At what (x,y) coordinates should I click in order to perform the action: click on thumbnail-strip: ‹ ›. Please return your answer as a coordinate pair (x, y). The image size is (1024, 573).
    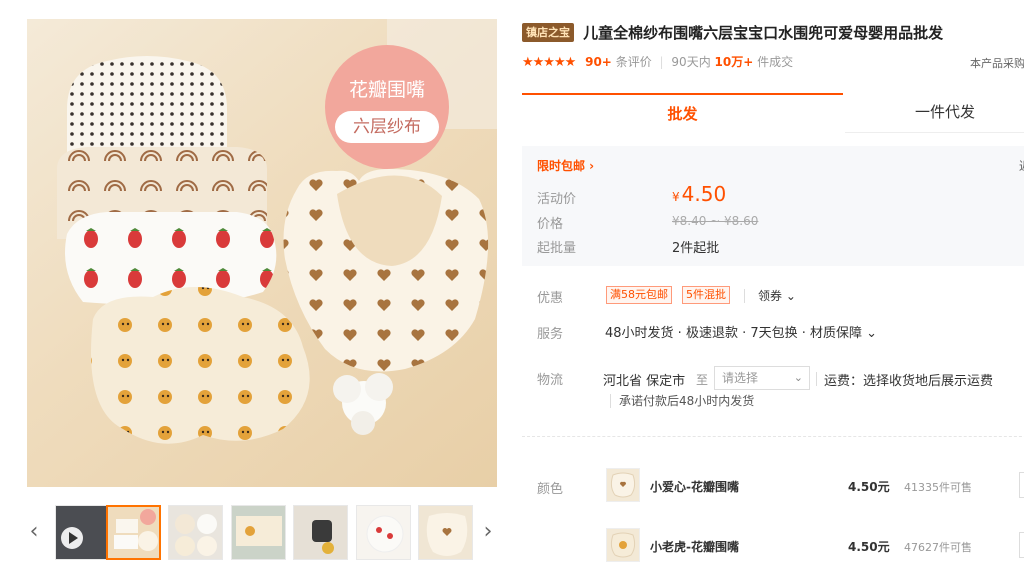
    Looking at the image, I should click on (262, 532).